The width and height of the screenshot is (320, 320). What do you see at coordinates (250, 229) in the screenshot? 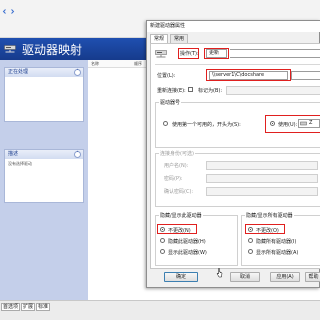
I see `no-change-all-radio` at bounding box center [250, 229].